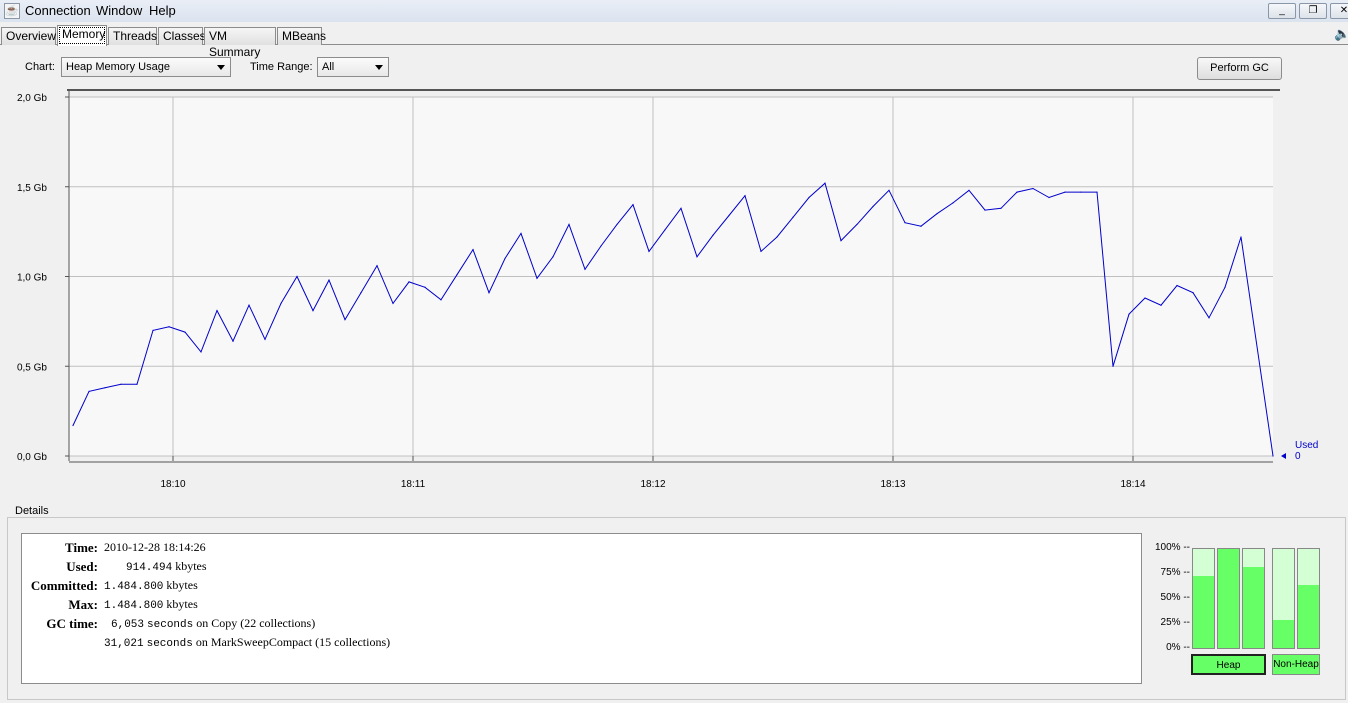 The height and width of the screenshot is (703, 1348). I want to click on perform-gc-button: Perform GC, so click(1239, 68).